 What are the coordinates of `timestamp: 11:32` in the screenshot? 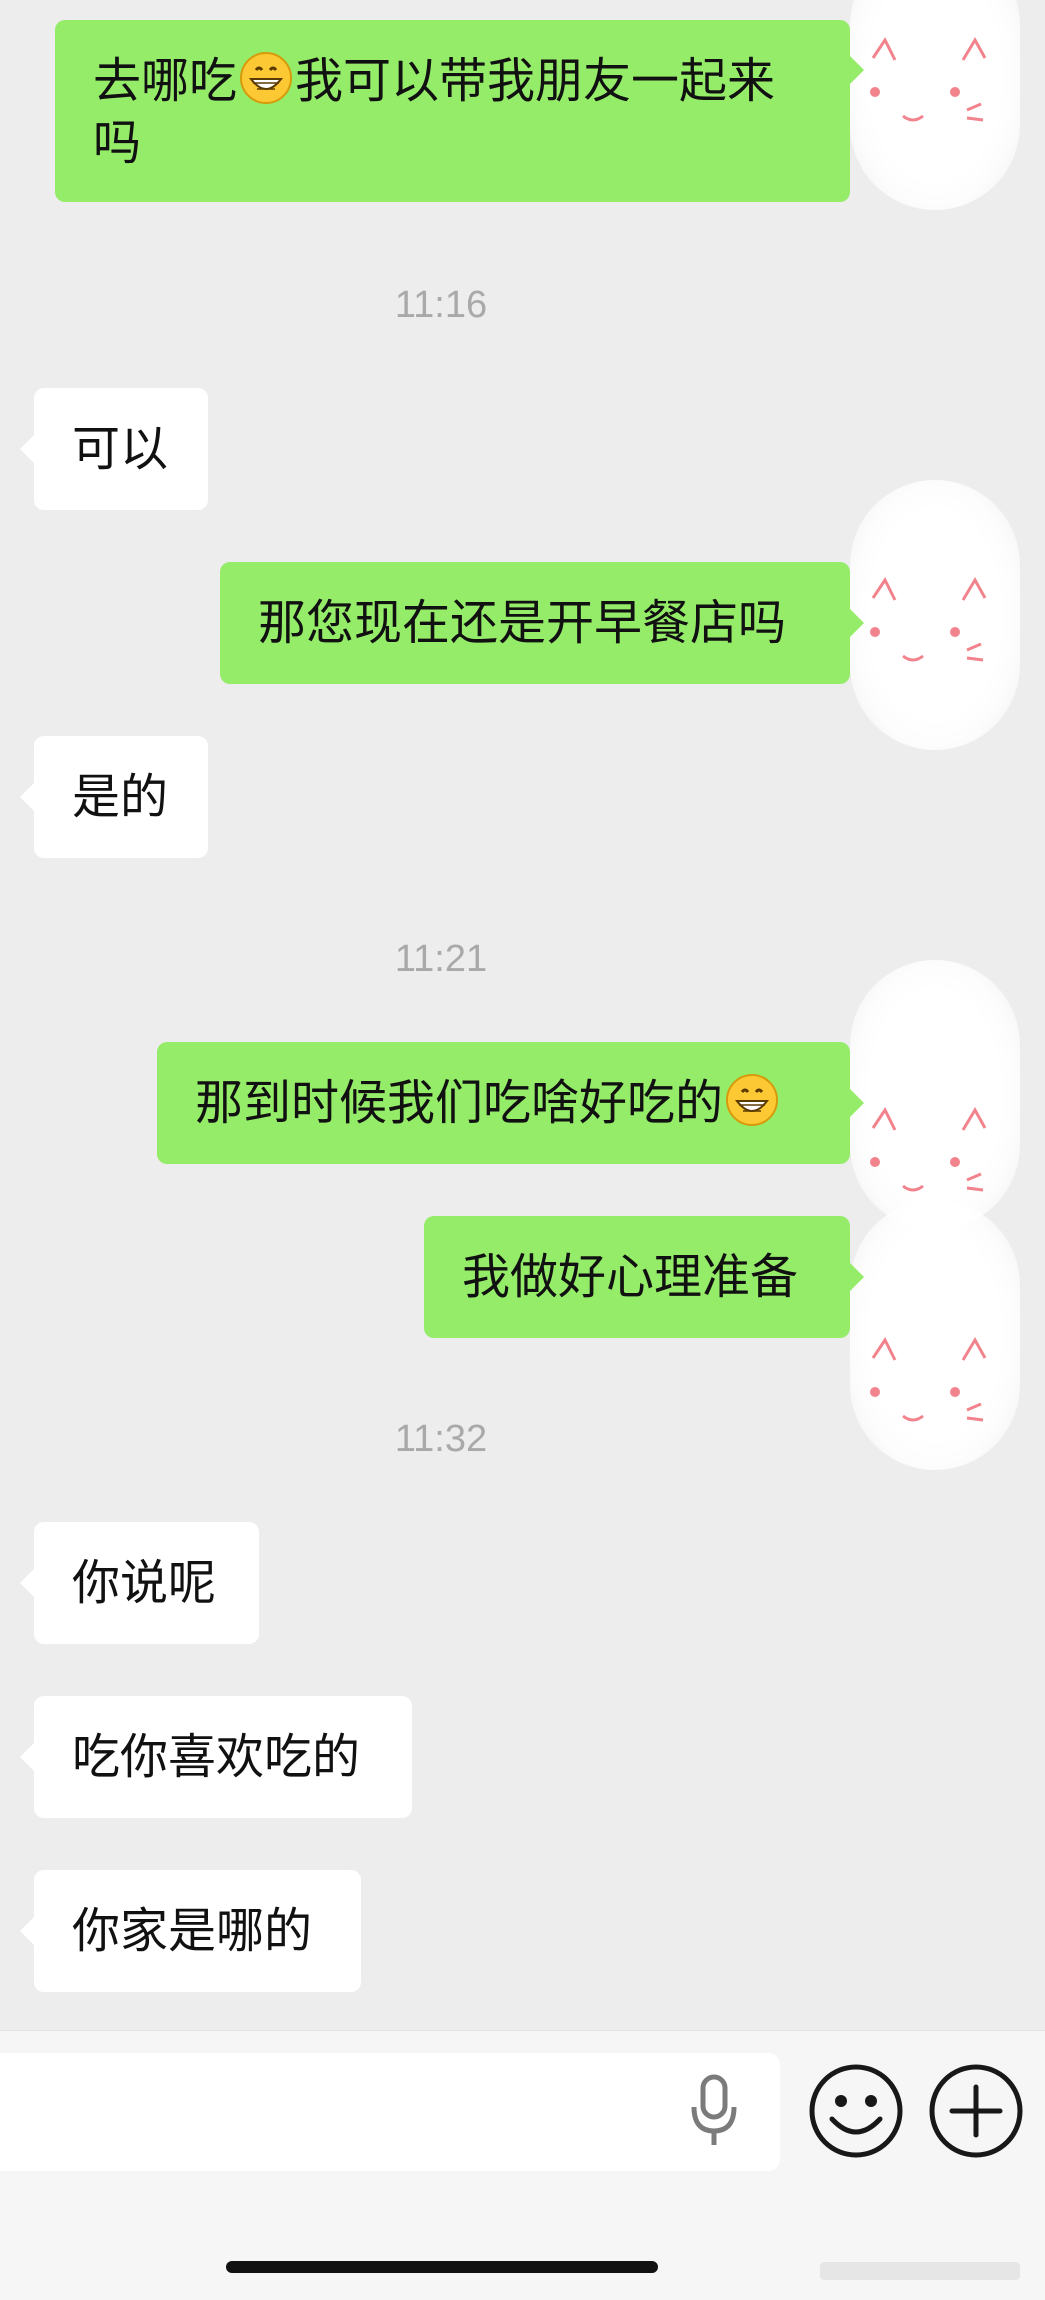 It's located at (441, 1439).